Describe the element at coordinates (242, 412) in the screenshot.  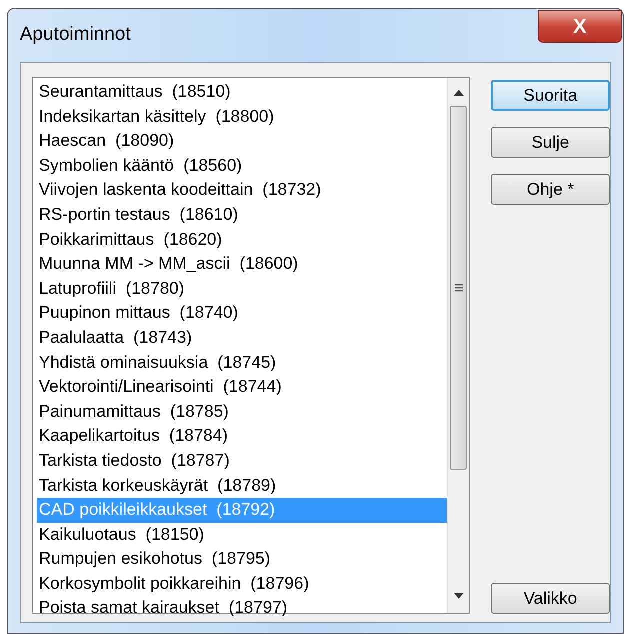
I see `list-item: Painumamittaus (18785)` at that location.